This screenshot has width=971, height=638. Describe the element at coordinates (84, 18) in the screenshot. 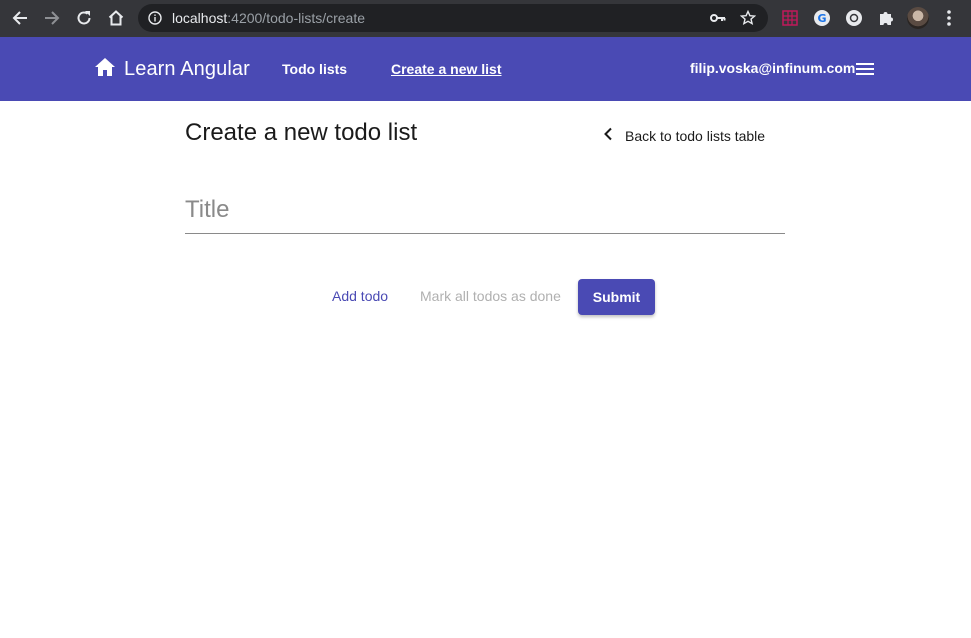

I see `reload-icon` at that location.